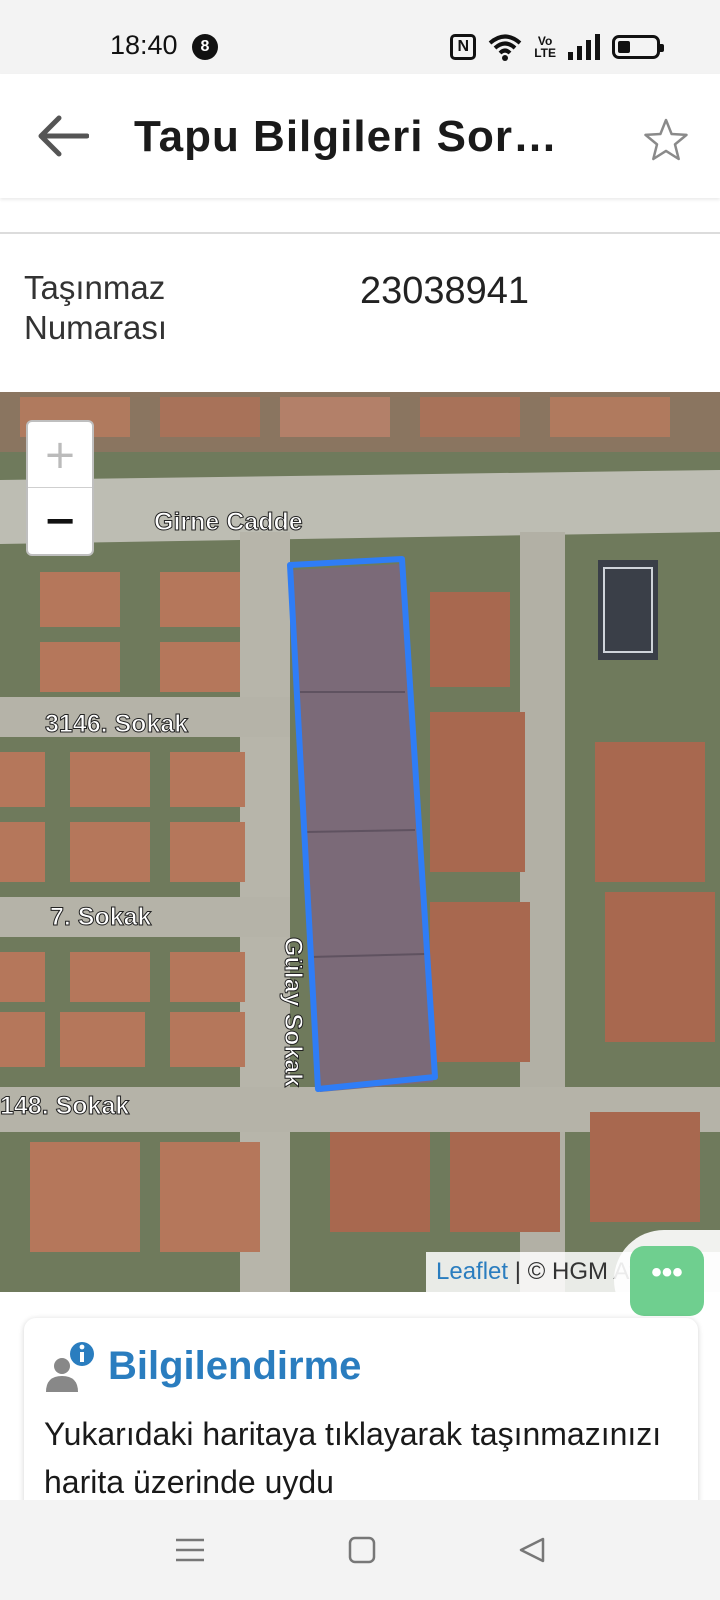 This screenshot has height=1600, width=720. I want to click on triangle-back-icon, so click(532, 1550).